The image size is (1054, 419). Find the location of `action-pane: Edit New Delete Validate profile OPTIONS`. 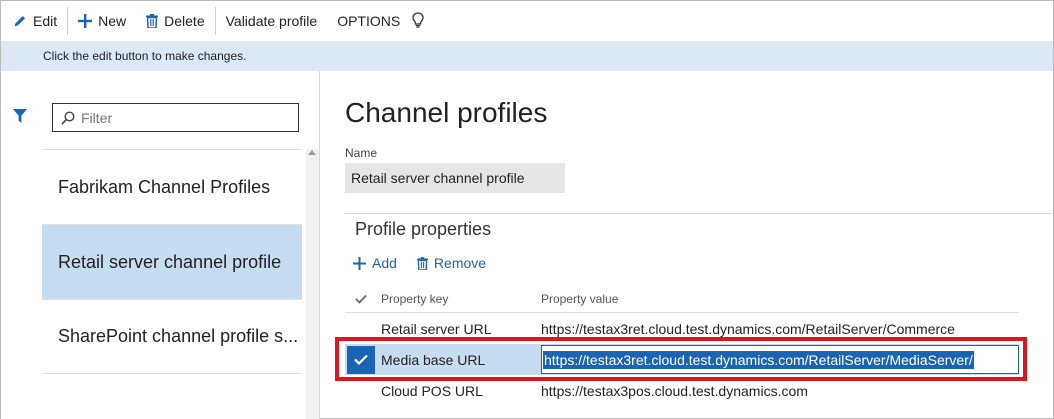

action-pane: Edit New Delete Validate profile OPTIONS is located at coordinates (527, 21).